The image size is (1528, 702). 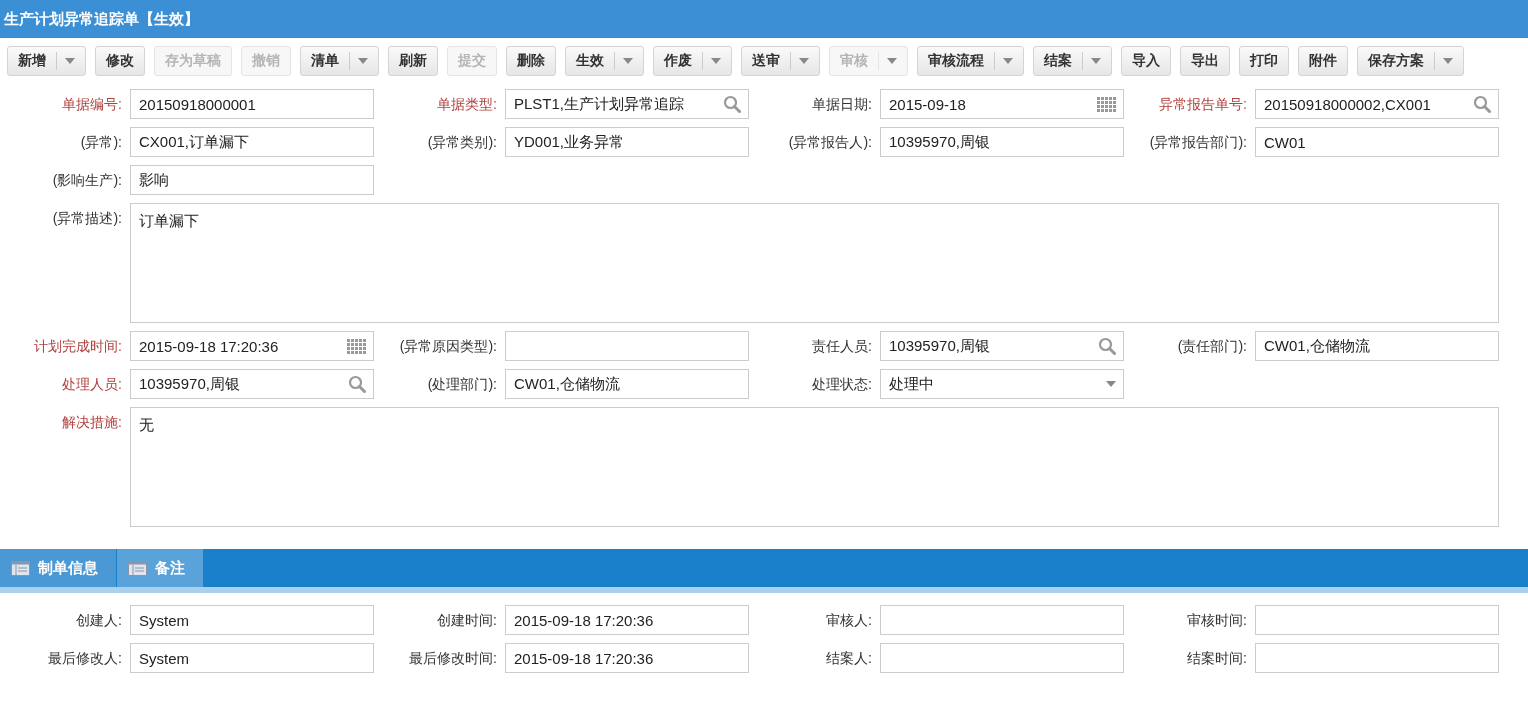 What do you see at coordinates (86, 180) in the screenshot?
I see `field-label: (影响生产):` at bounding box center [86, 180].